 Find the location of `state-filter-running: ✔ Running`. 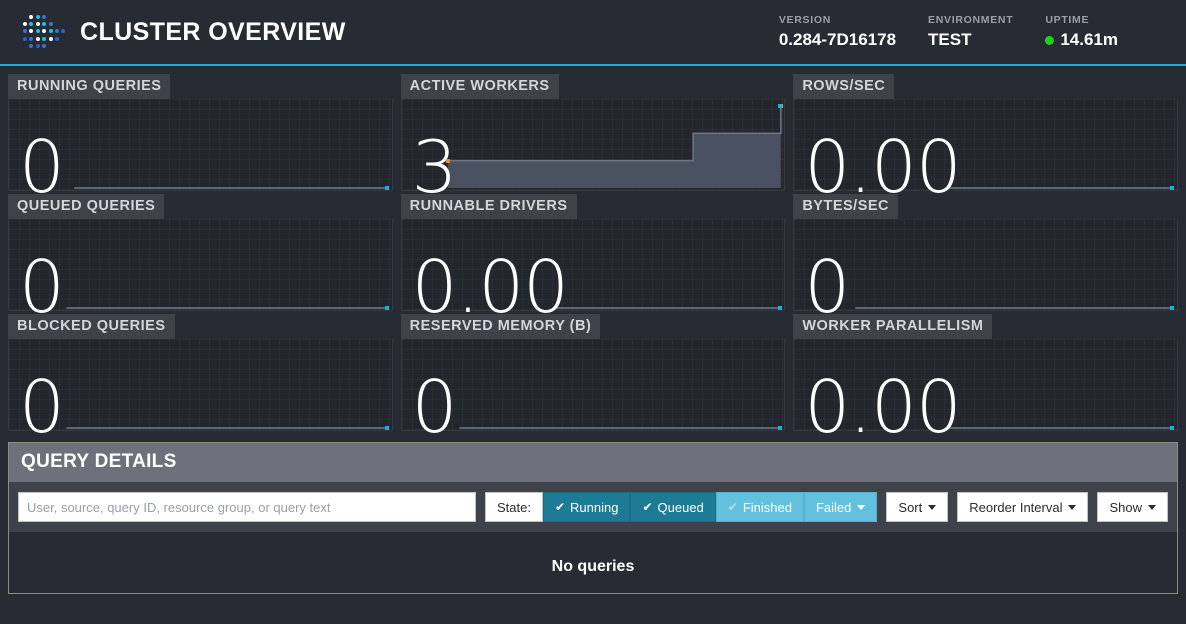

state-filter-running: ✔ Running is located at coordinates (586, 507).